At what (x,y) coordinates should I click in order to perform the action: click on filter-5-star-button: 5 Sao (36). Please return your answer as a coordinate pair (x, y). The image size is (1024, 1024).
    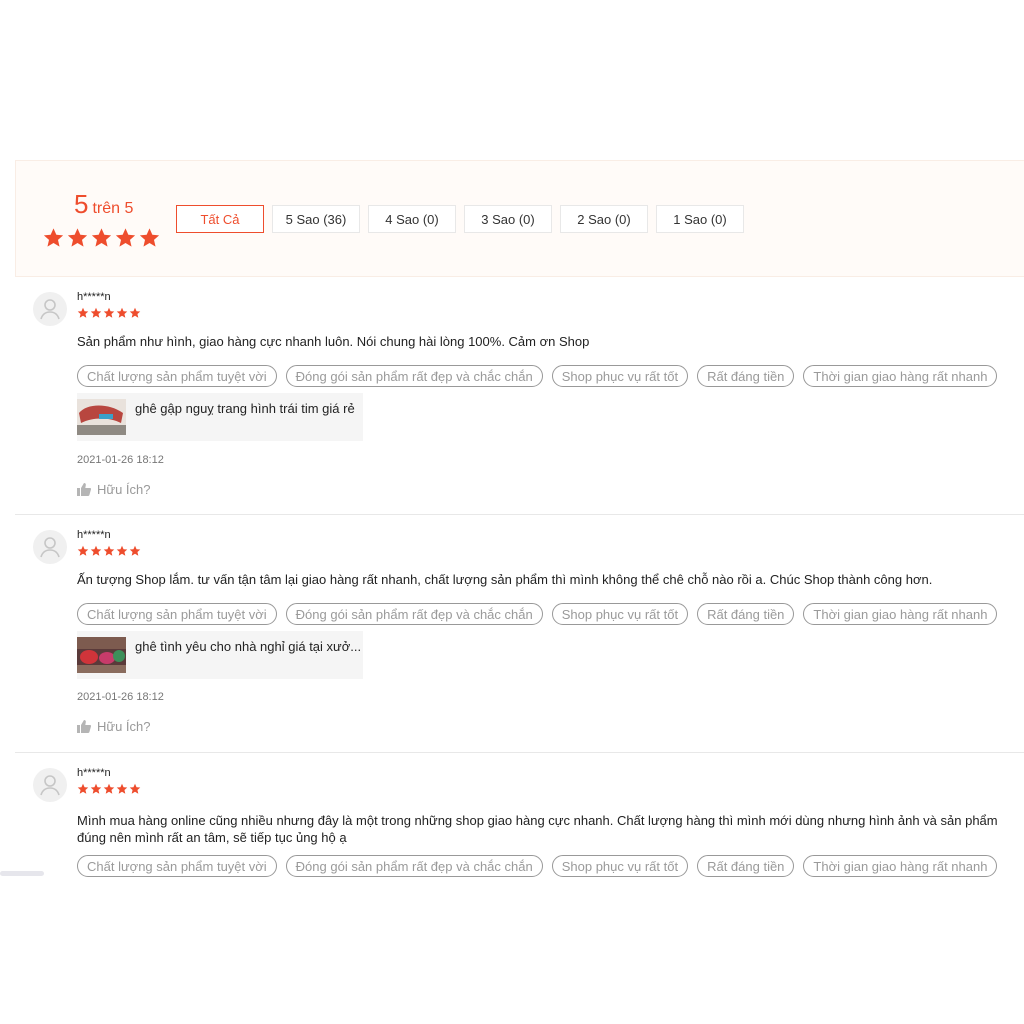
    Looking at the image, I should click on (316, 219).